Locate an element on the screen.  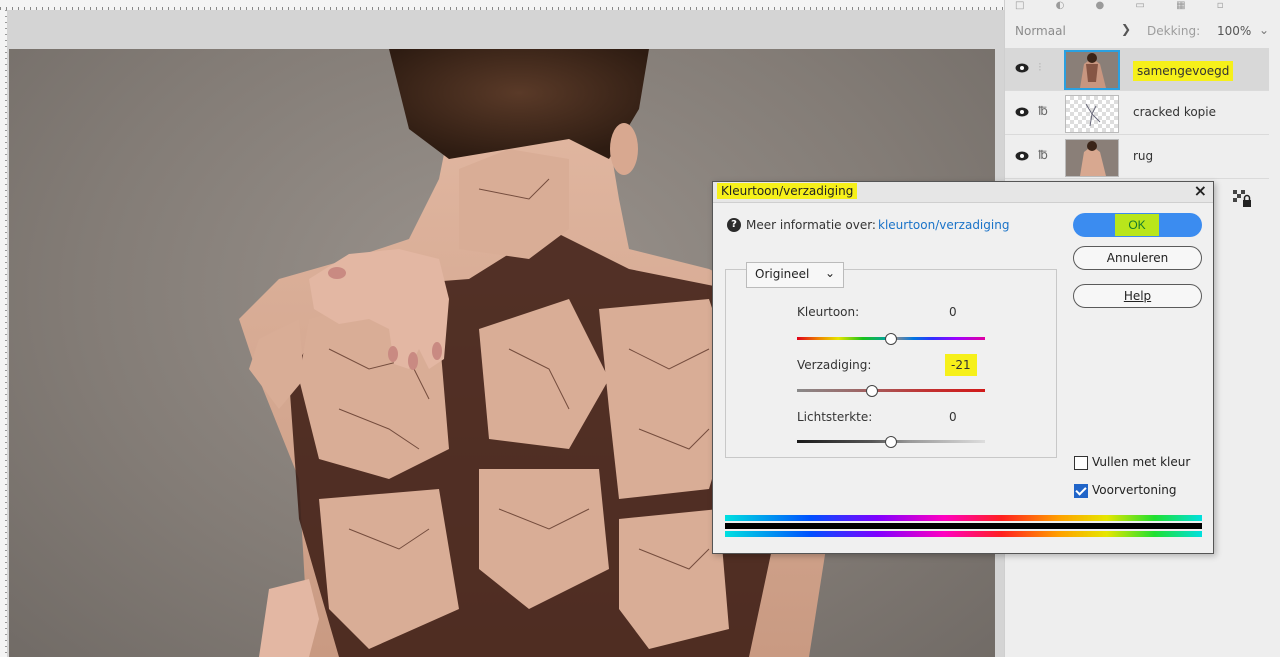
layer-row-cracked-kopie: ℔ cracked kopie is located at coordinates (1137, 113).